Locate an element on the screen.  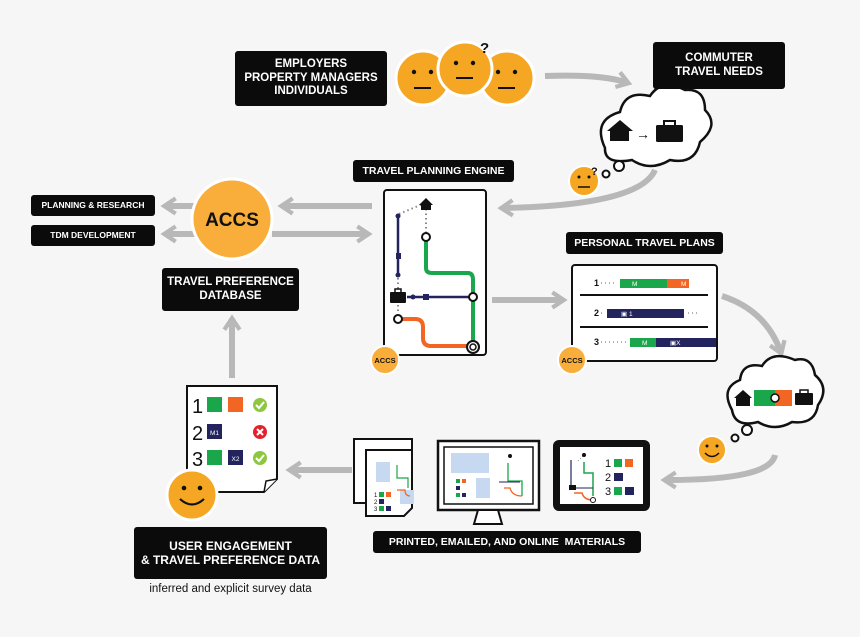
survey-chip-label: M1 is located at coordinates (214, 433).